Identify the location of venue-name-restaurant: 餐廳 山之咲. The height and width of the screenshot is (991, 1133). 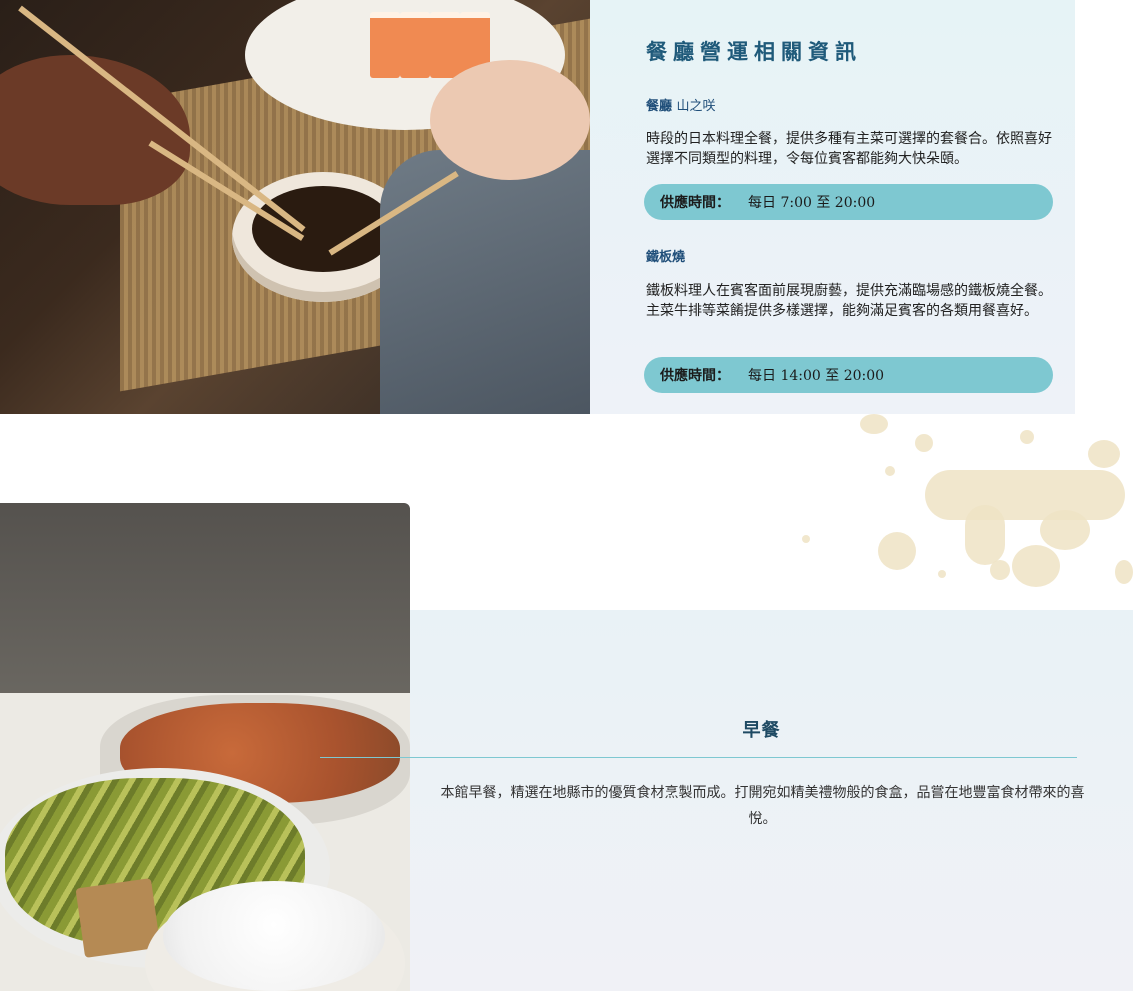
(681, 104).